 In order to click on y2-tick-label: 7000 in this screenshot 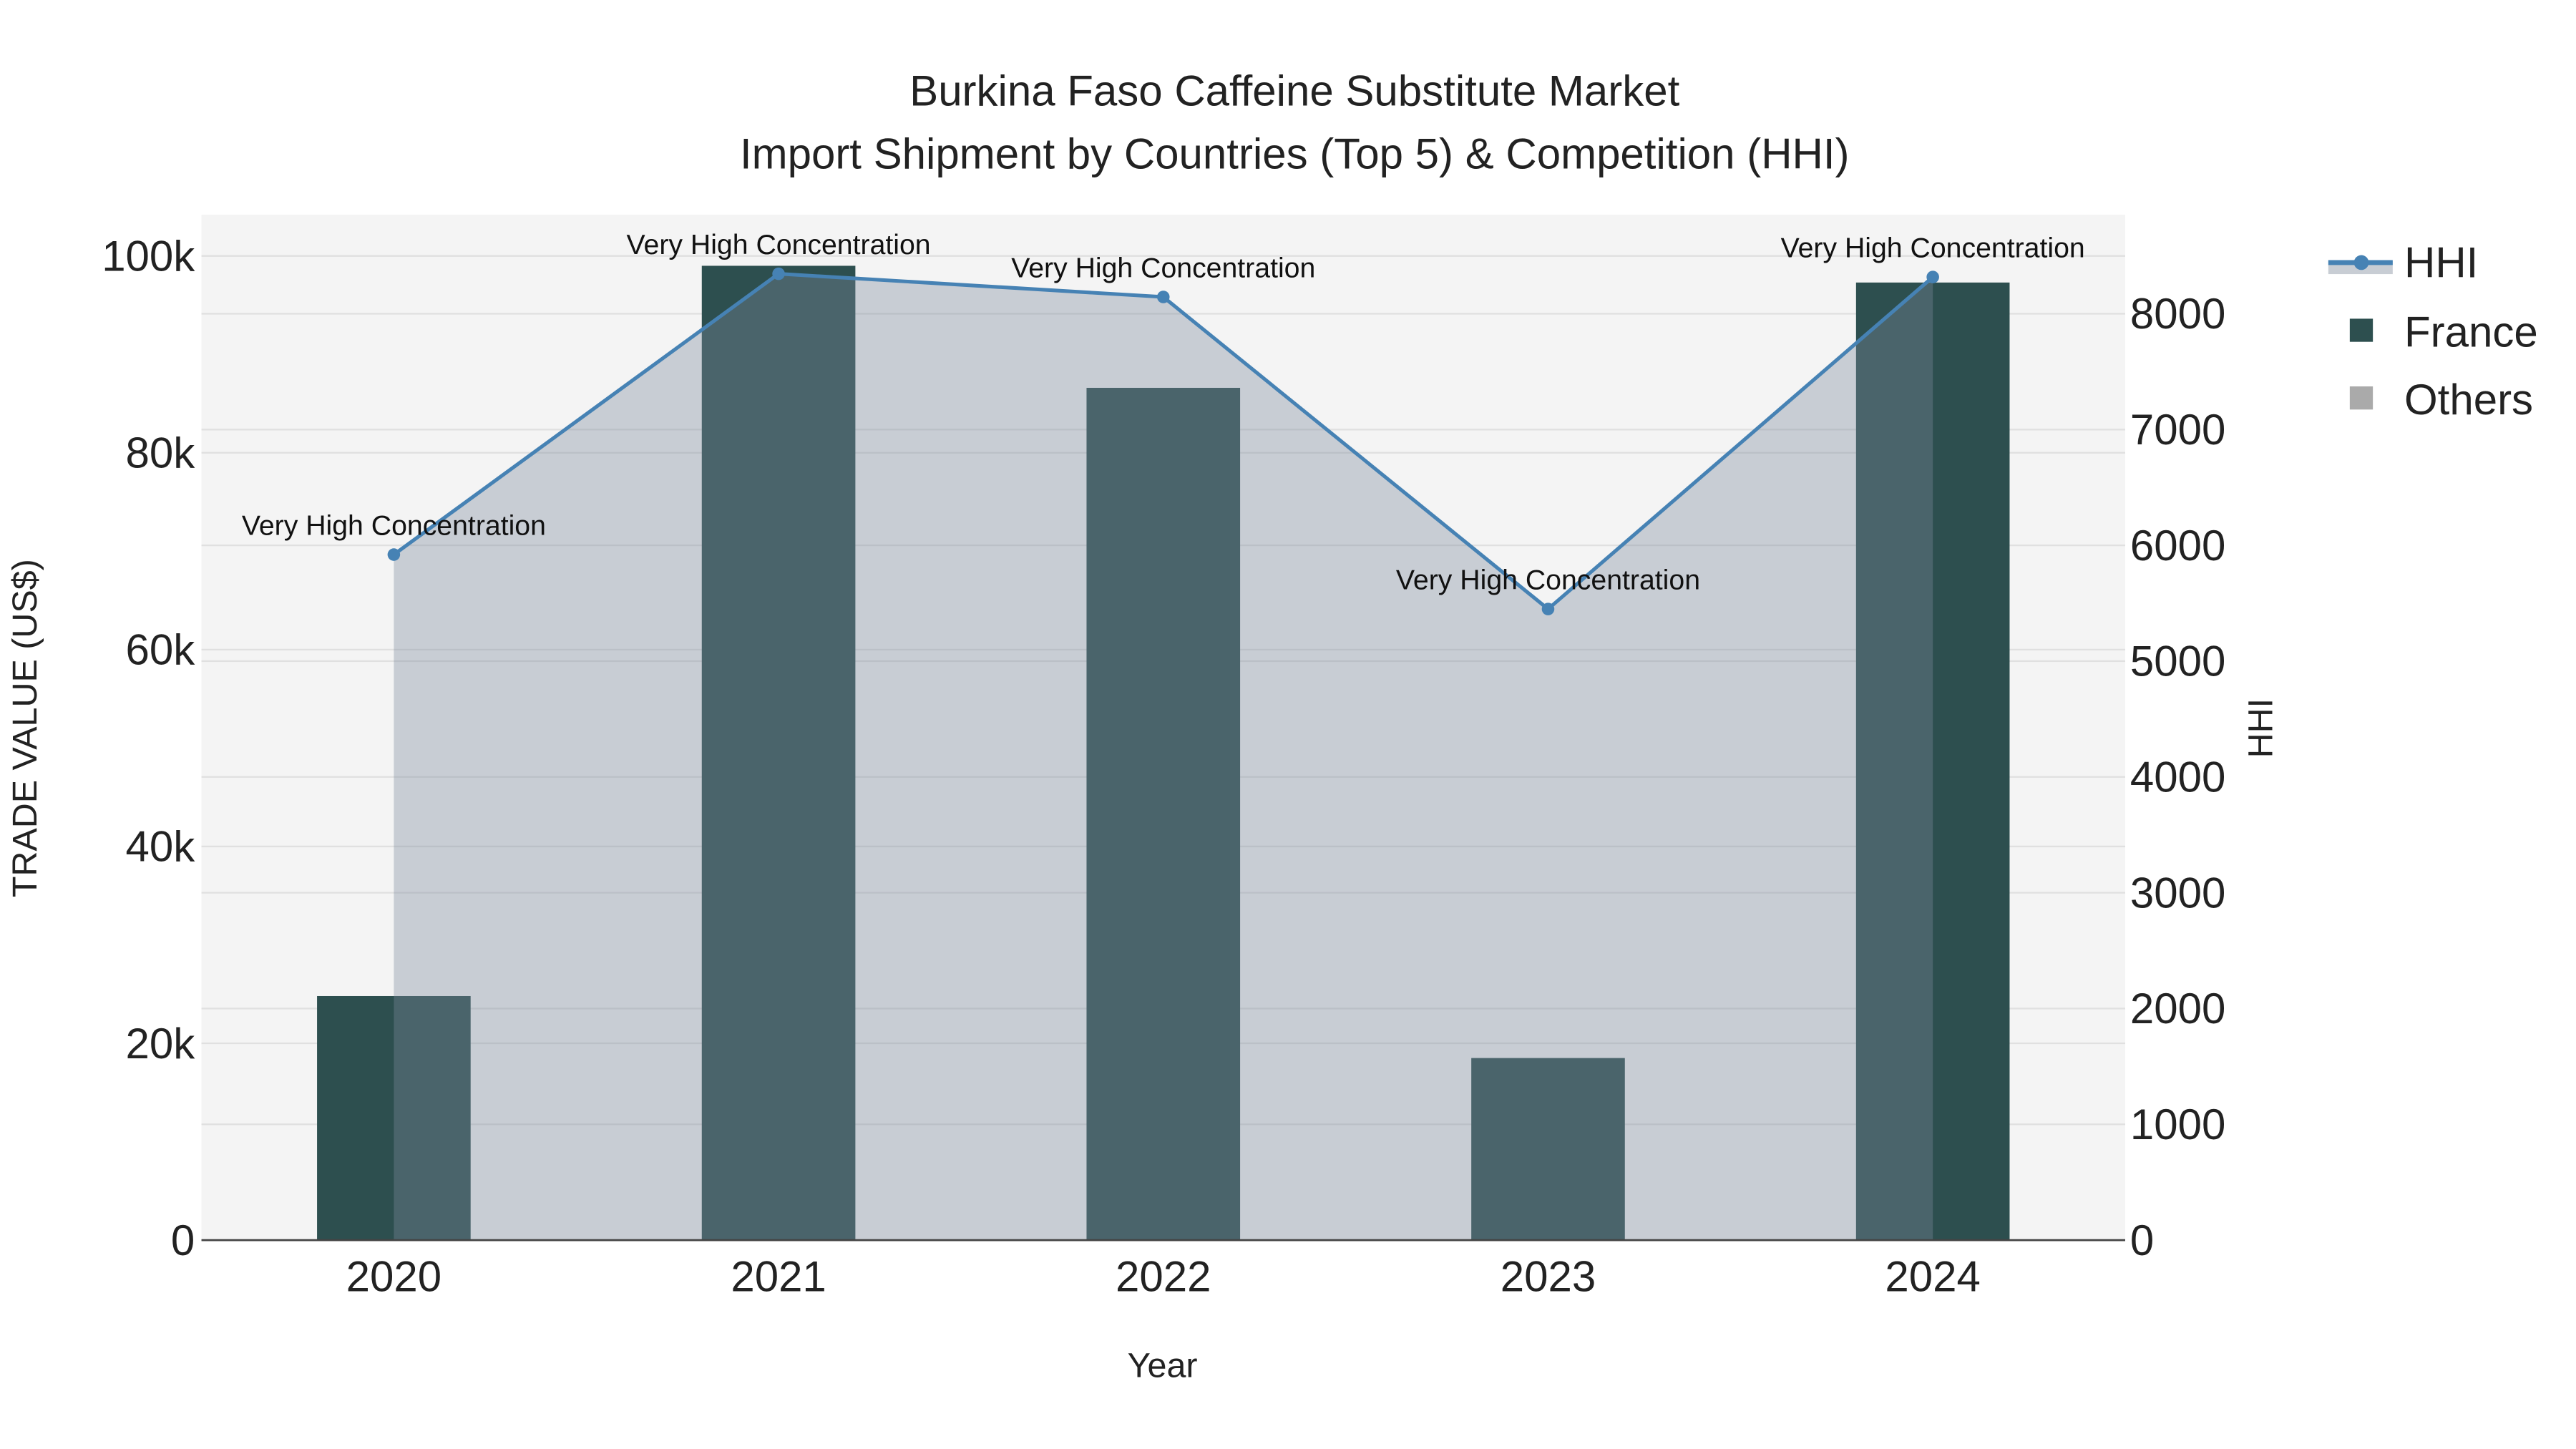, I will do `click(2177, 430)`.